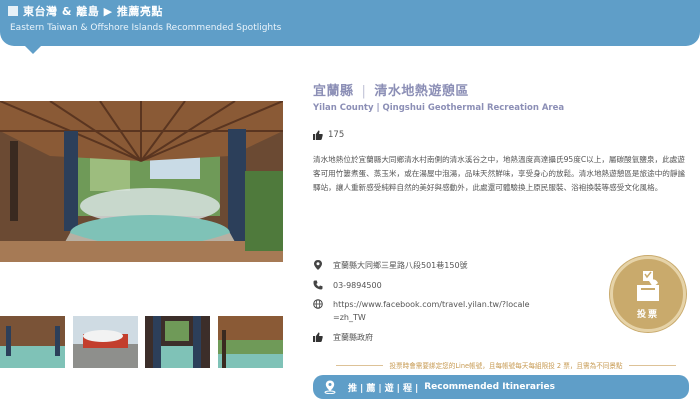 The width and height of the screenshot is (700, 401). I want to click on itinerary-title-en: Recommended Itineraries, so click(489, 387).